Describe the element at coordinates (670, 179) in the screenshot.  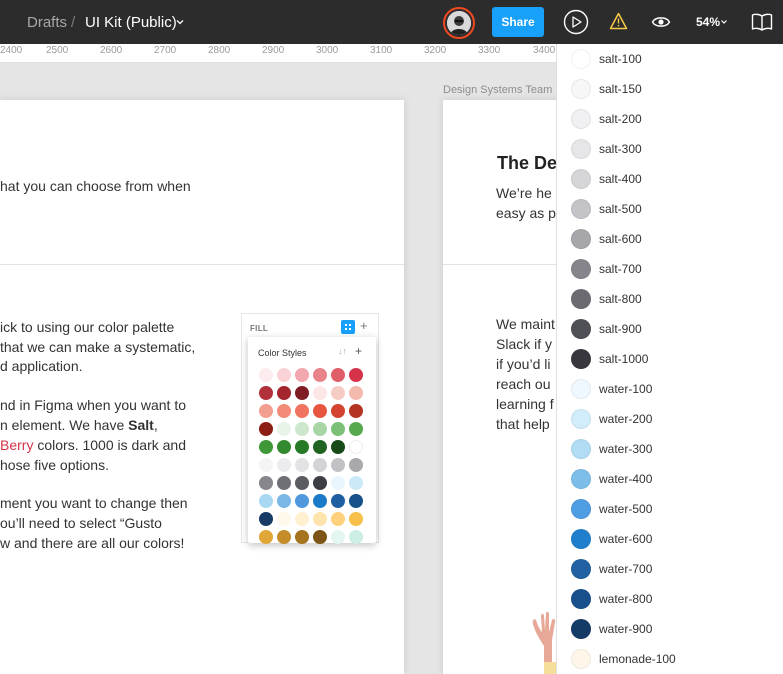
I see `color-style-item: salt-400` at that location.